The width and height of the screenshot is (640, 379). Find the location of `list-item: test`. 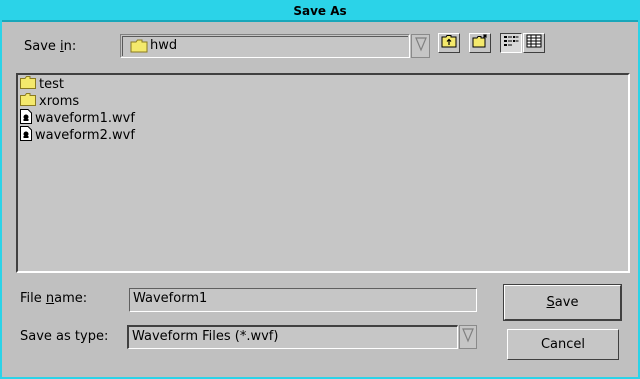

list-item: test is located at coordinates (42, 84).